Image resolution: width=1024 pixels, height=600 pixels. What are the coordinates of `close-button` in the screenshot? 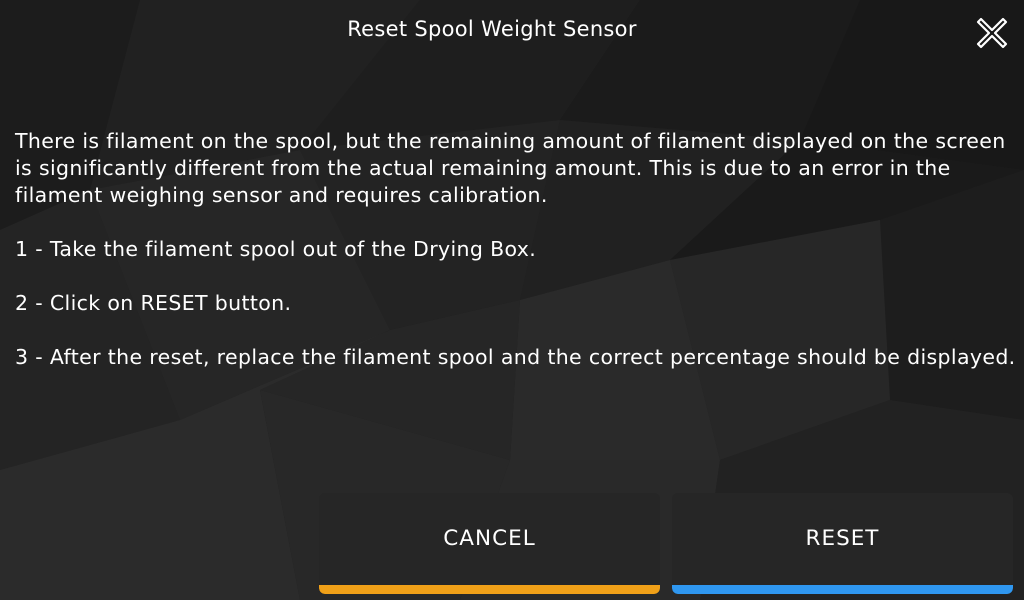 It's located at (992, 33).